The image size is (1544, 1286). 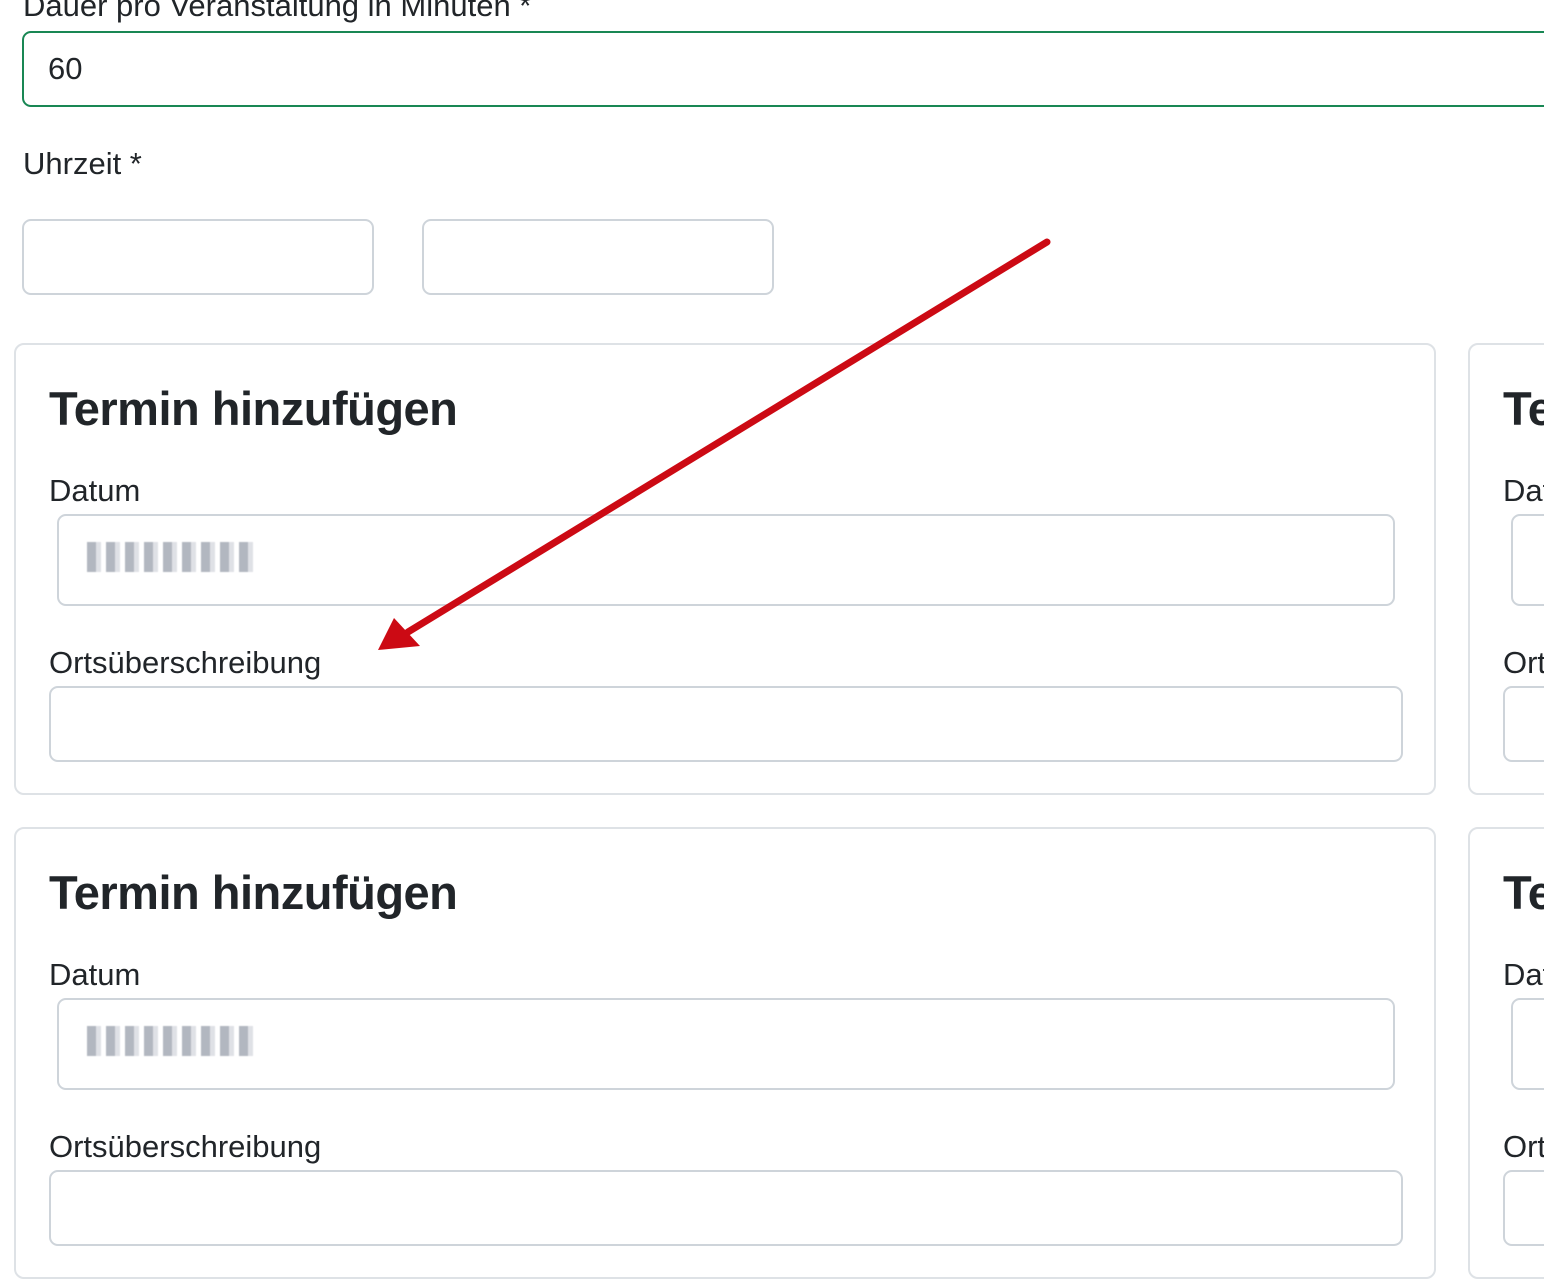 I want to click on duration-input, so click(x=783, y=69).